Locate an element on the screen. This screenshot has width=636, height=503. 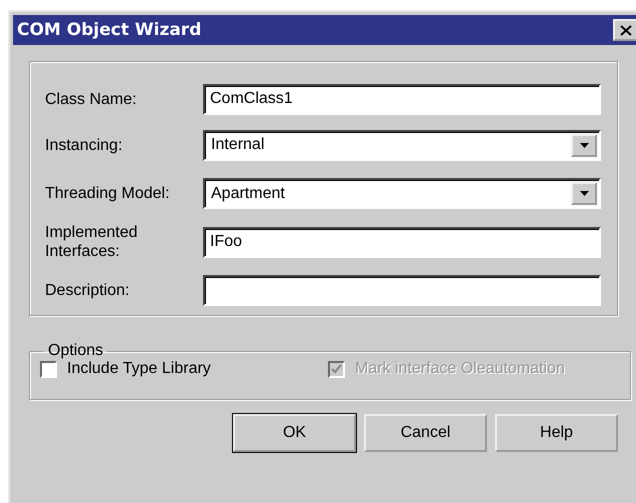
dialog-button: Cancel is located at coordinates (425, 433).